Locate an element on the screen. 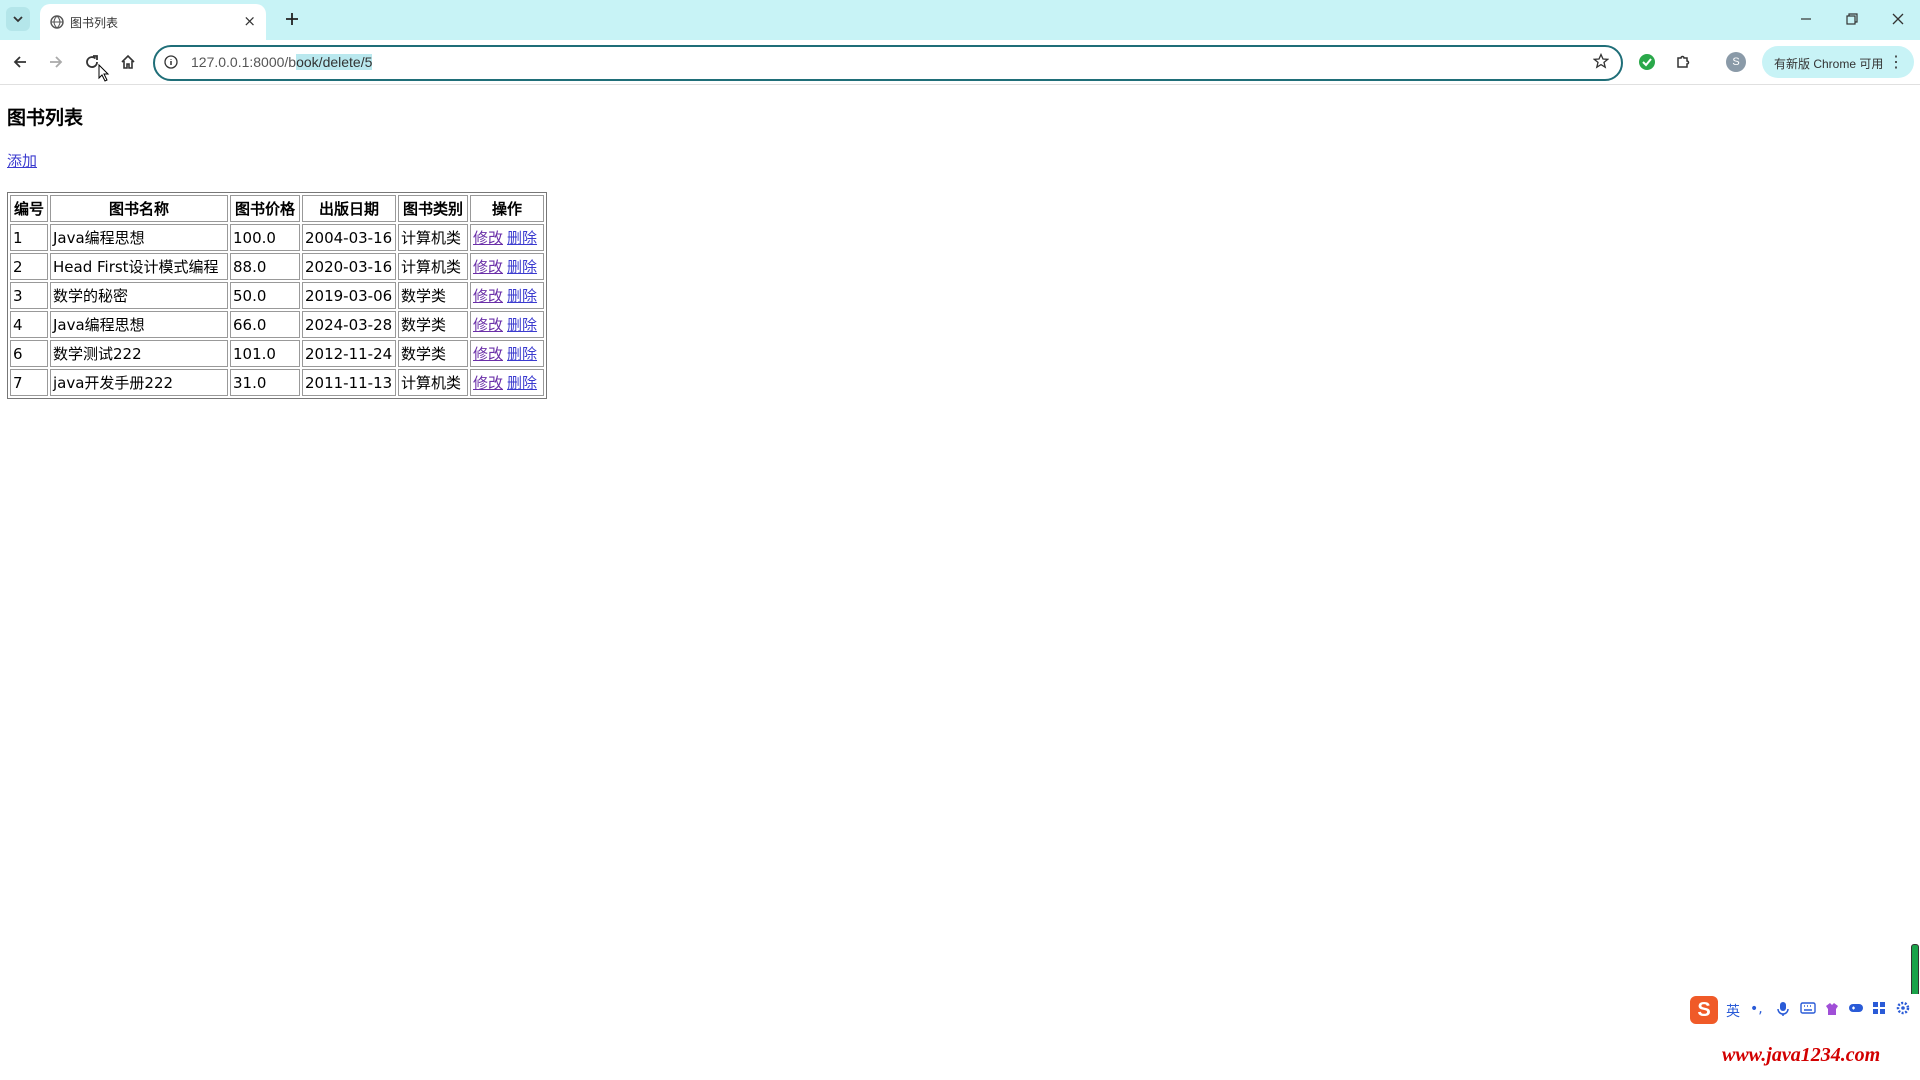 The height and width of the screenshot is (1080, 1920). close-window-button is located at coordinates (1898, 19).